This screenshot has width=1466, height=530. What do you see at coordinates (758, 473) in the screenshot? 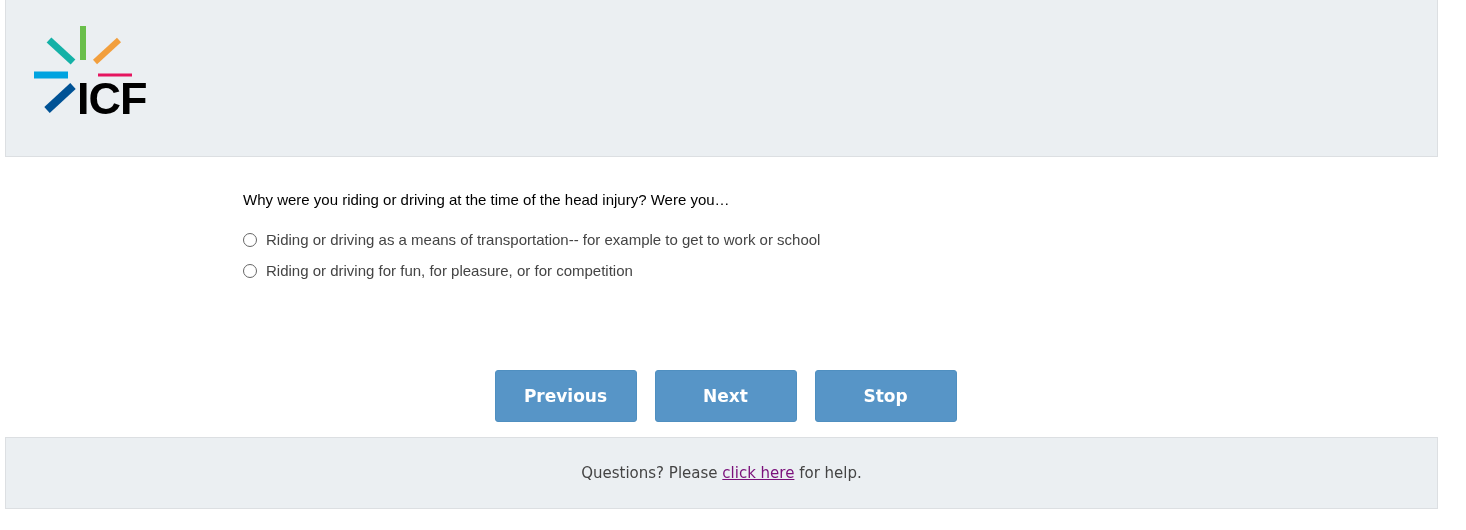
I see `help-link: click here` at bounding box center [758, 473].